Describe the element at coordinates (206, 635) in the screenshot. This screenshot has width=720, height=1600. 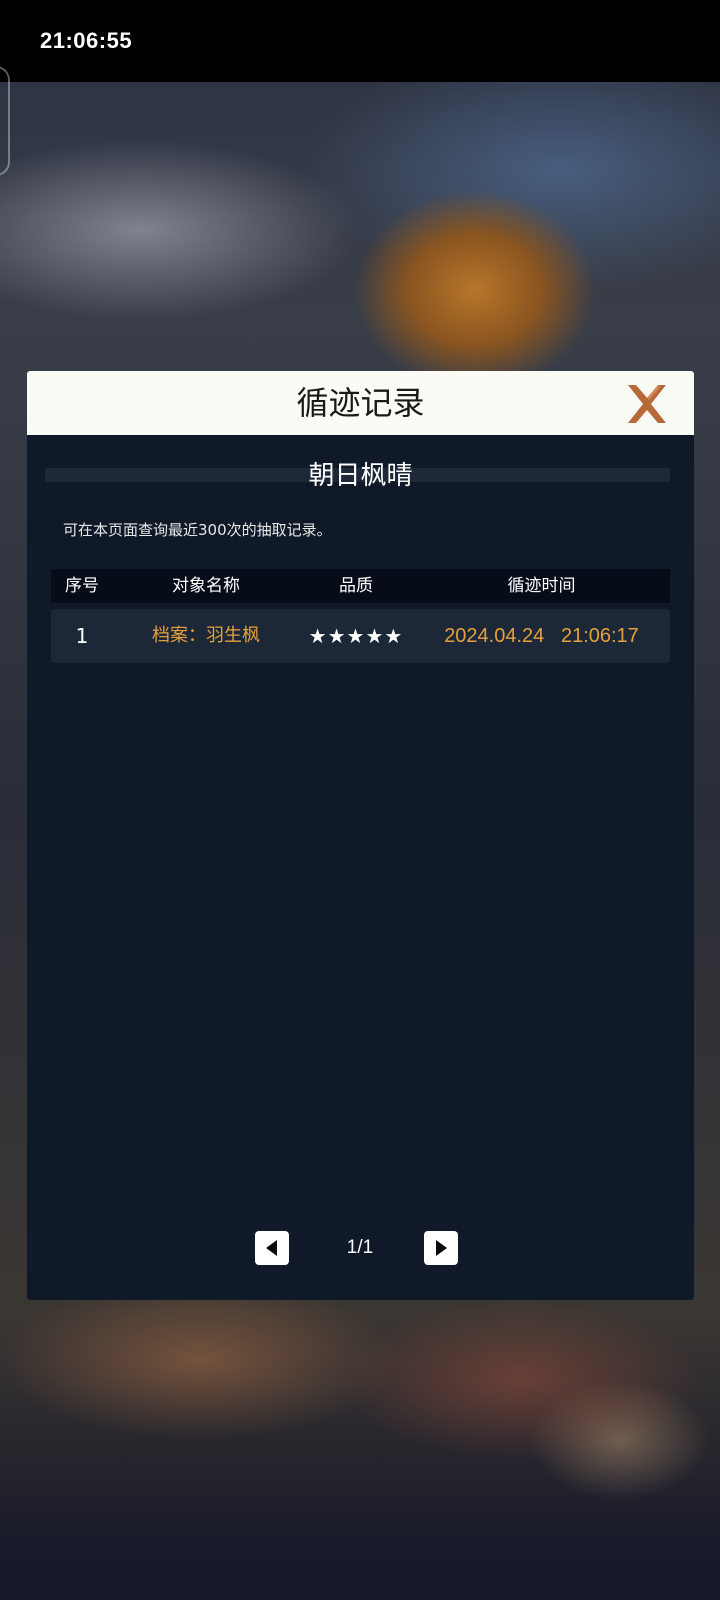
I see `row-item-name: 档案：羽生枫` at that location.